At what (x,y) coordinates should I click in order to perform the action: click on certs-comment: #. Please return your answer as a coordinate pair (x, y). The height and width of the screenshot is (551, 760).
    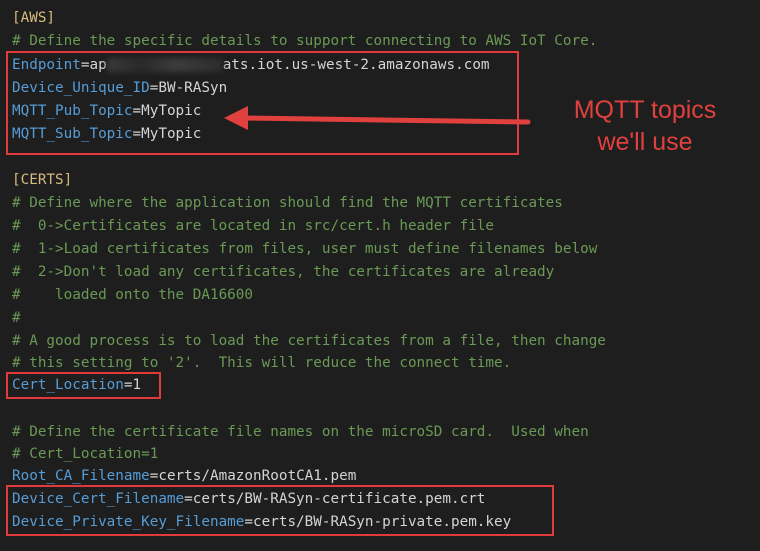
    Looking at the image, I should click on (16, 318).